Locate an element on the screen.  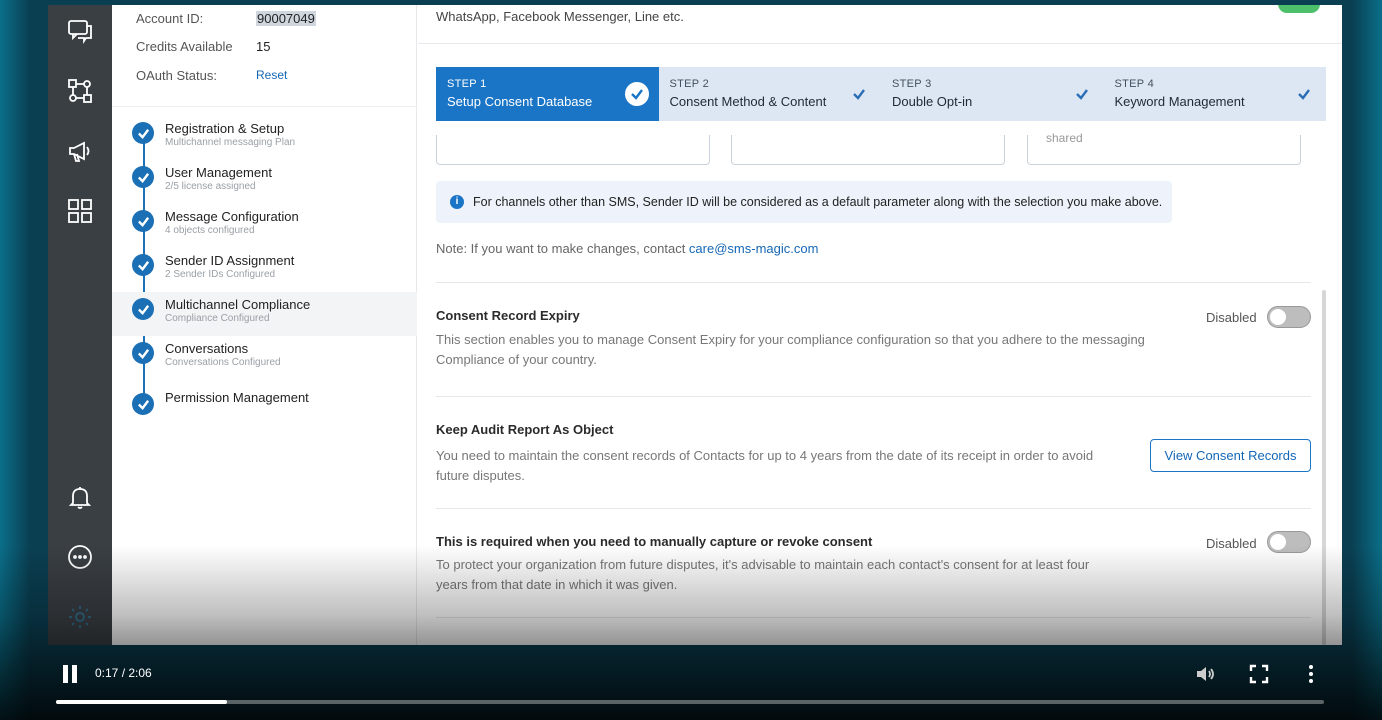
info-icon: i is located at coordinates (457, 202).